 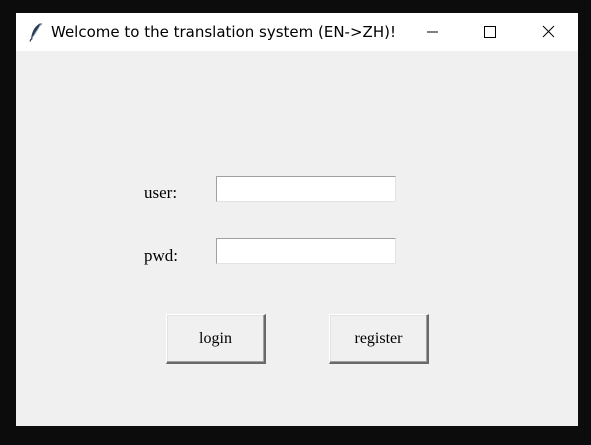 What do you see at coordinates (161, 255) in the screenshot?
I see `pwd-label: pwd:` at bounding box center [161, 255].